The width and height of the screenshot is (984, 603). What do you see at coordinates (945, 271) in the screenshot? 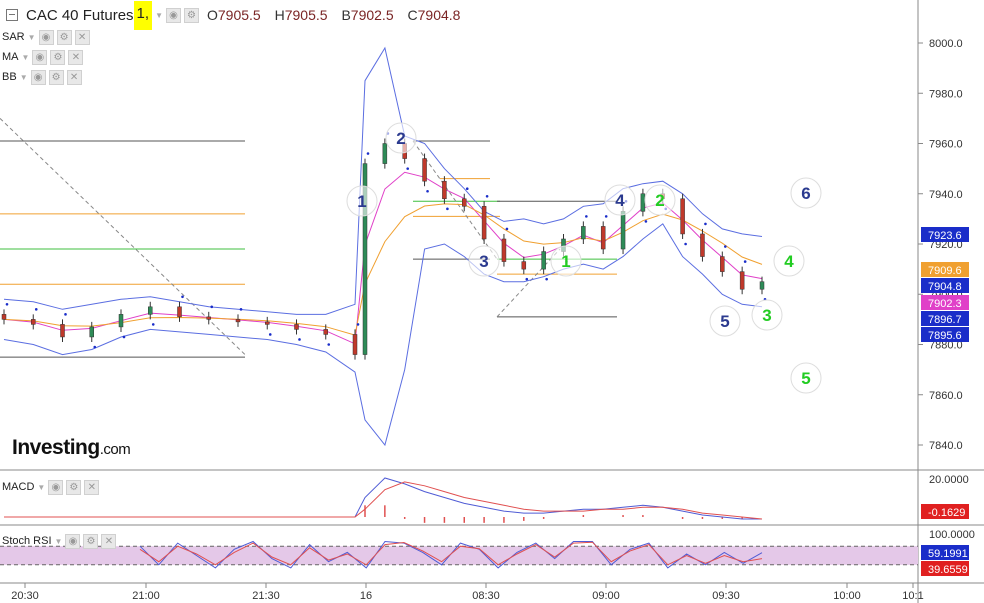
I see `price-label: 7909.6` at bounding box center [945, 271].